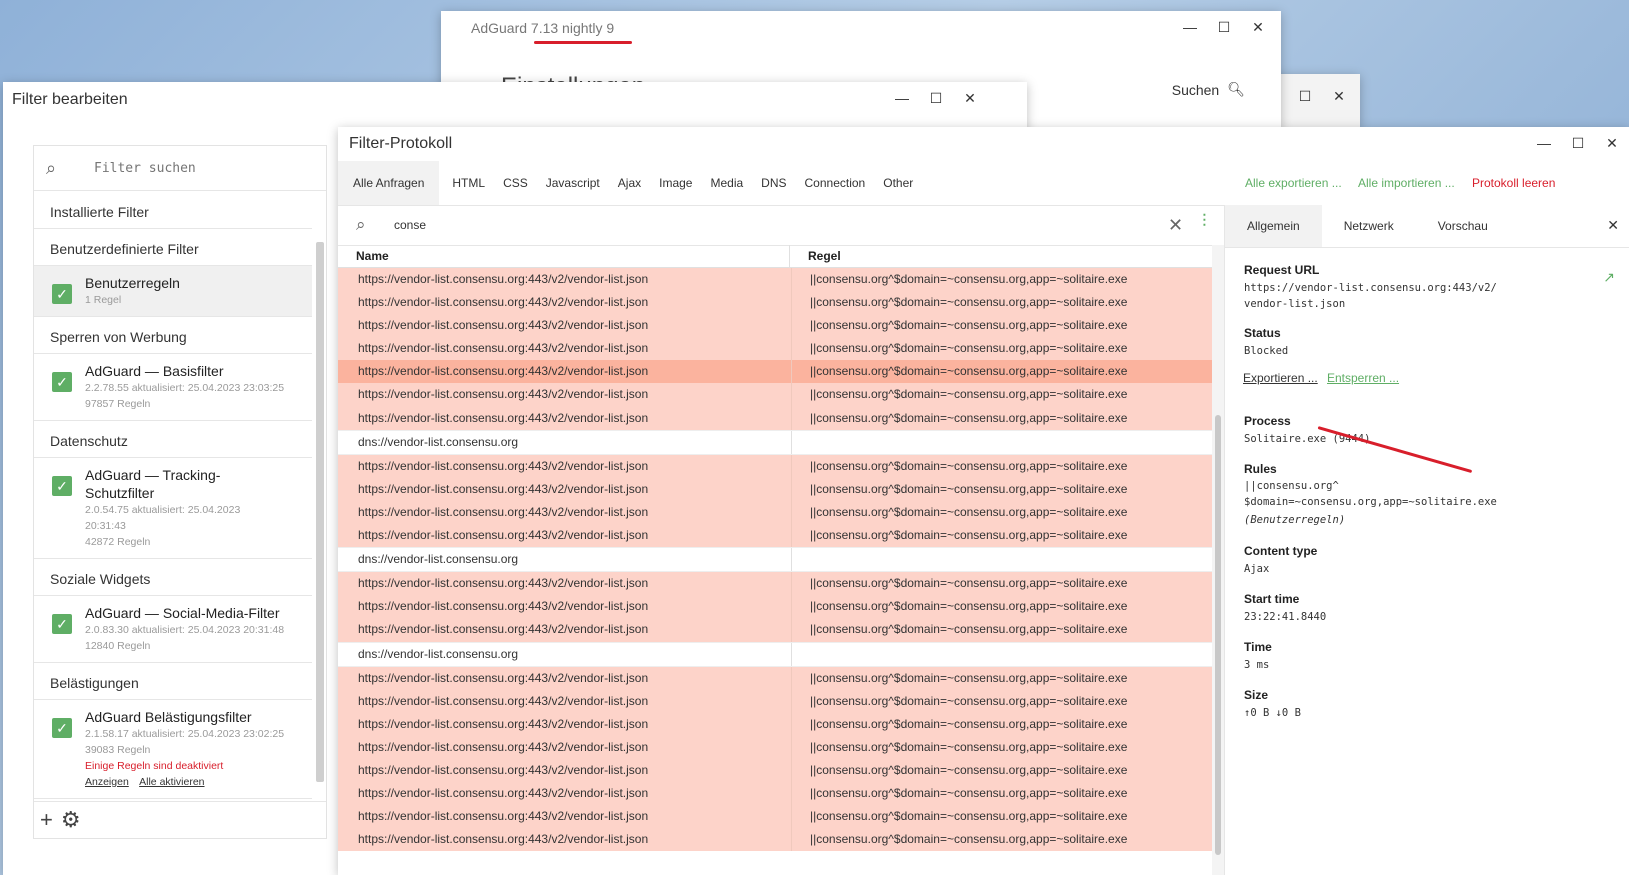 The width and height of the screenshot is (1629, 875). I want to click on tab-media: Media, so click(726, 183).